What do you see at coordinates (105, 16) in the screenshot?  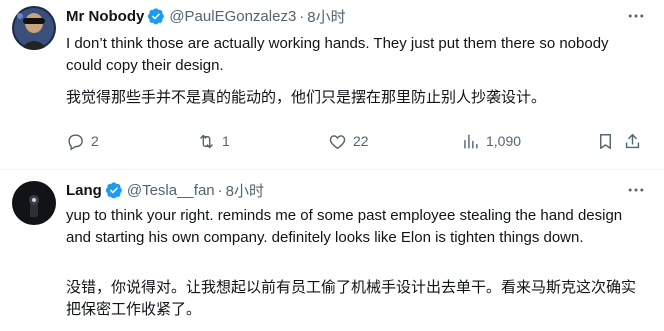 I see `author-name: Mr Nobody` at bounding box center [105, 16].